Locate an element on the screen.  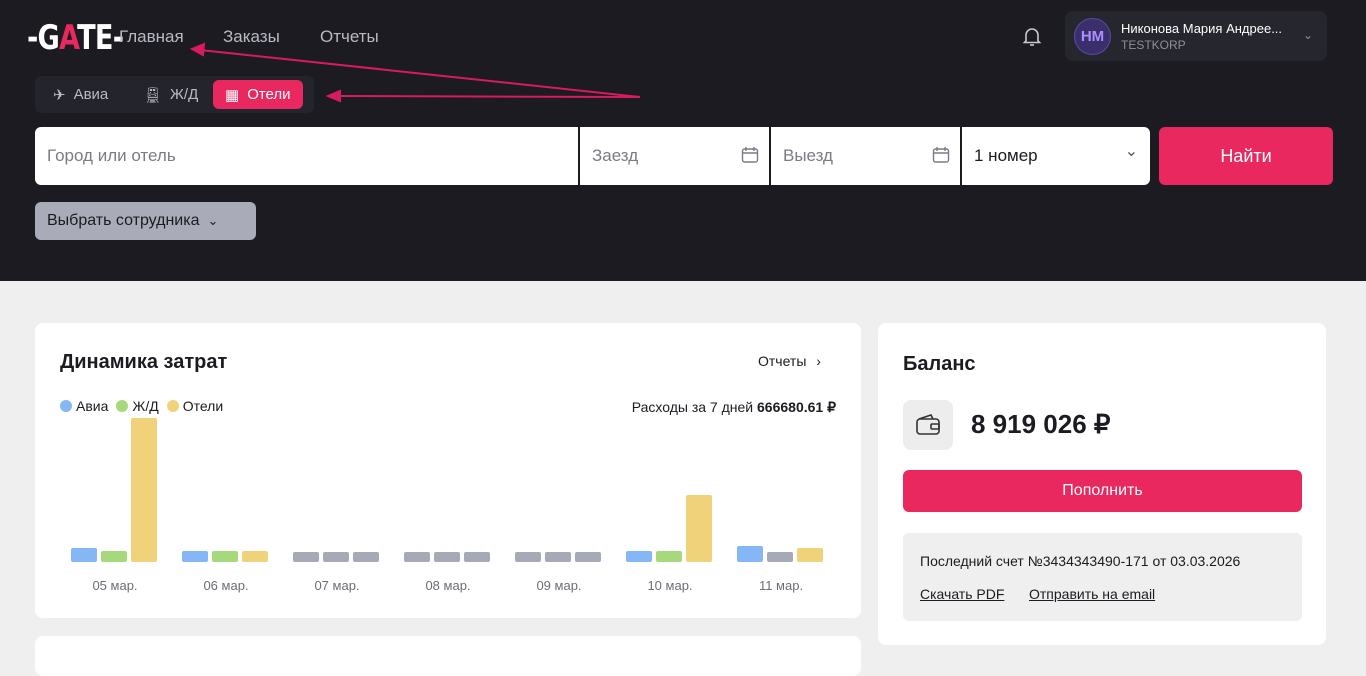
spend-value: 666680.61 ₽ is located at coordinates (796, 407).